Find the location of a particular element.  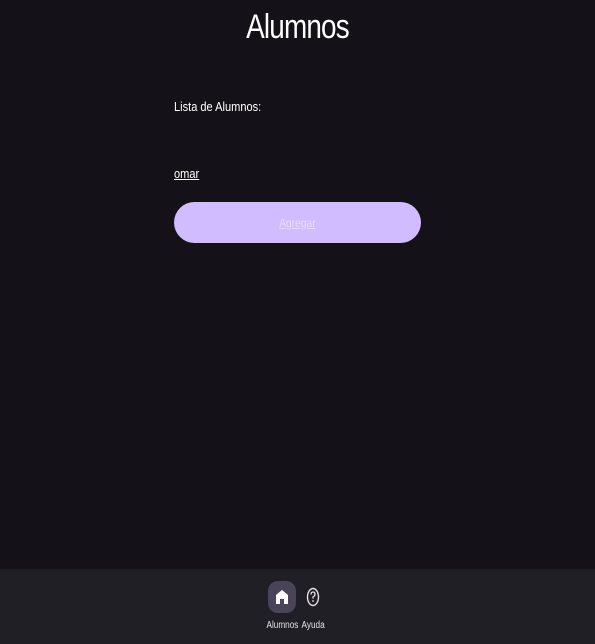

bottom-navigation-bar: Alumnos Ayuda is located at coordinates (297, 606).